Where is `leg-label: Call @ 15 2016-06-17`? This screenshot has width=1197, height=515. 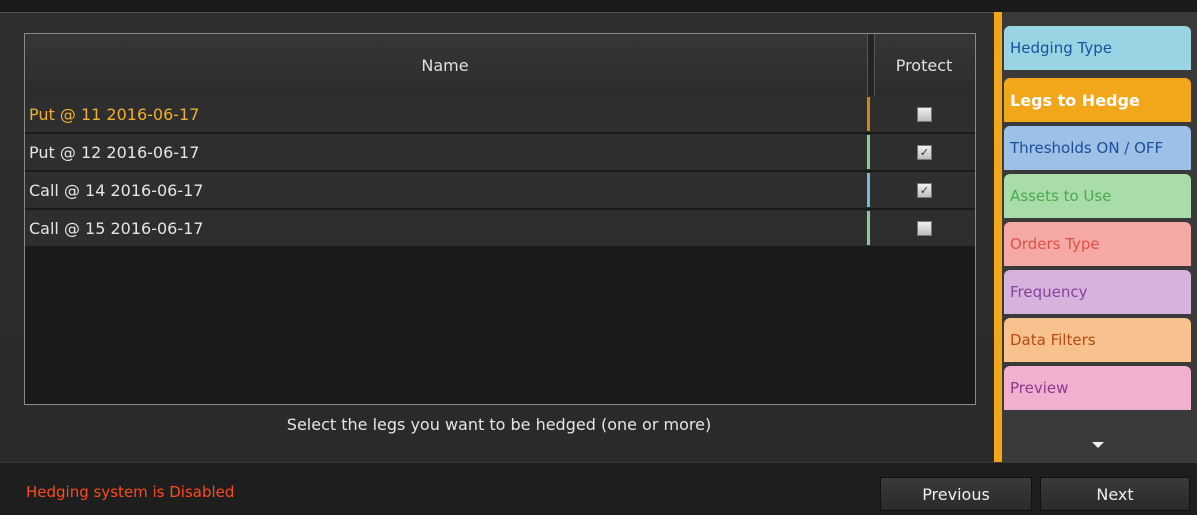 leg-label: Call @ 15 2016-06-17 is located at coordinates (116, 228).